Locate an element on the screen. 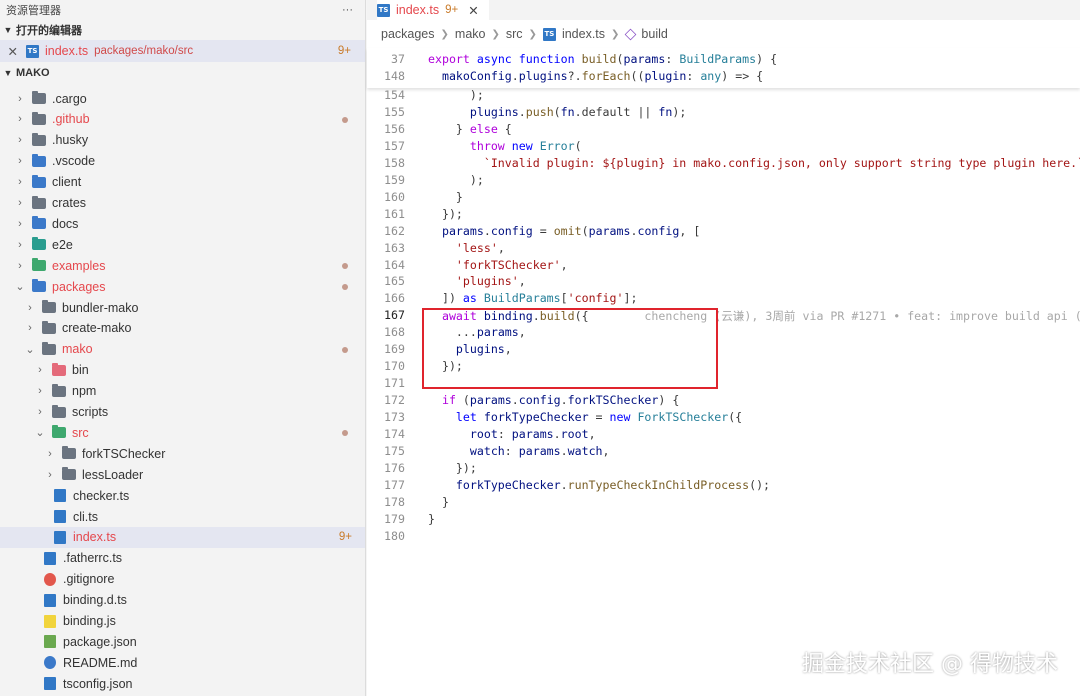  open-editors-section: ▼ 打开的编辑器 is located at coordinates (182, 30).